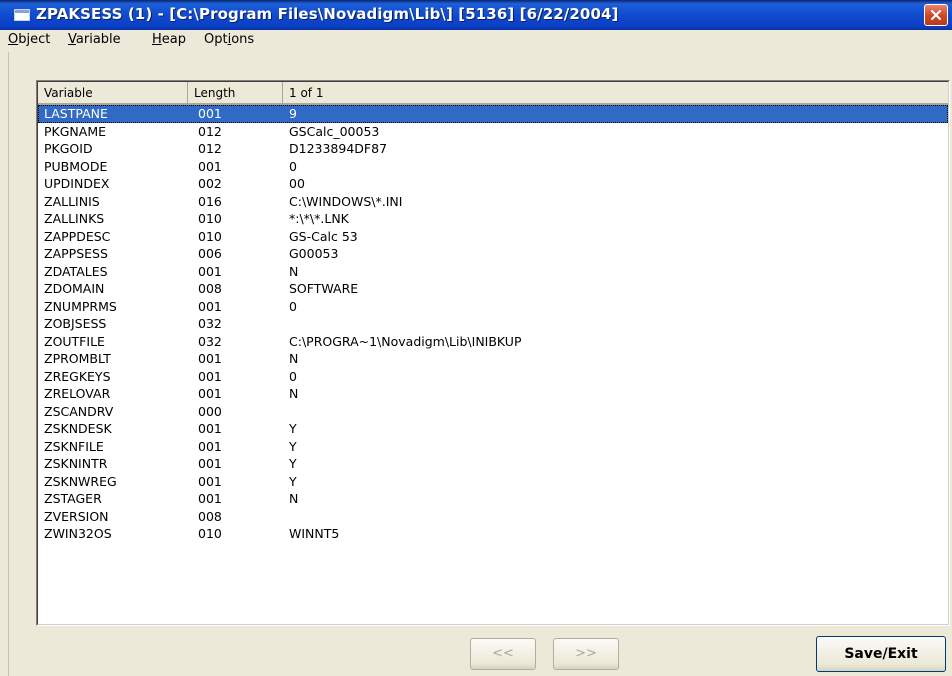  I want to click on next-button-label: >>, so click(586, 653).